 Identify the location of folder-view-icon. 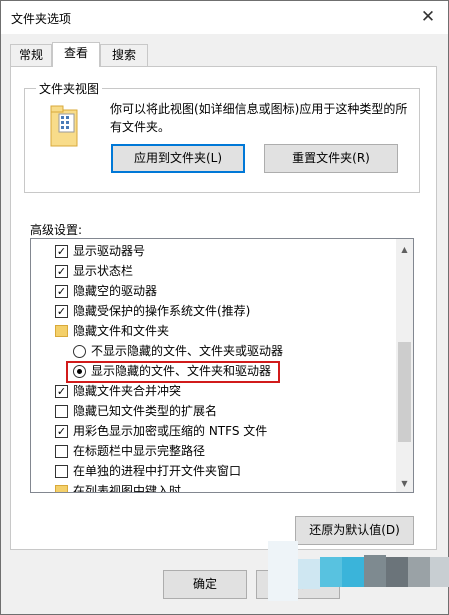
(64, 126).